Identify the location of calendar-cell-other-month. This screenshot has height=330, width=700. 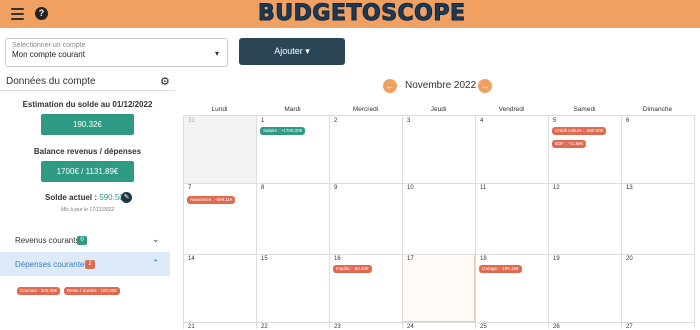
(219, 149).